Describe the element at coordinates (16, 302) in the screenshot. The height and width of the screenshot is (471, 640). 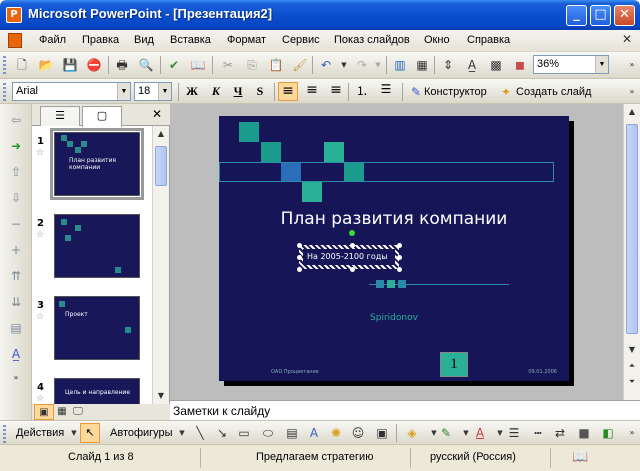
I see `expand-all-icon: ⇊` at that location.